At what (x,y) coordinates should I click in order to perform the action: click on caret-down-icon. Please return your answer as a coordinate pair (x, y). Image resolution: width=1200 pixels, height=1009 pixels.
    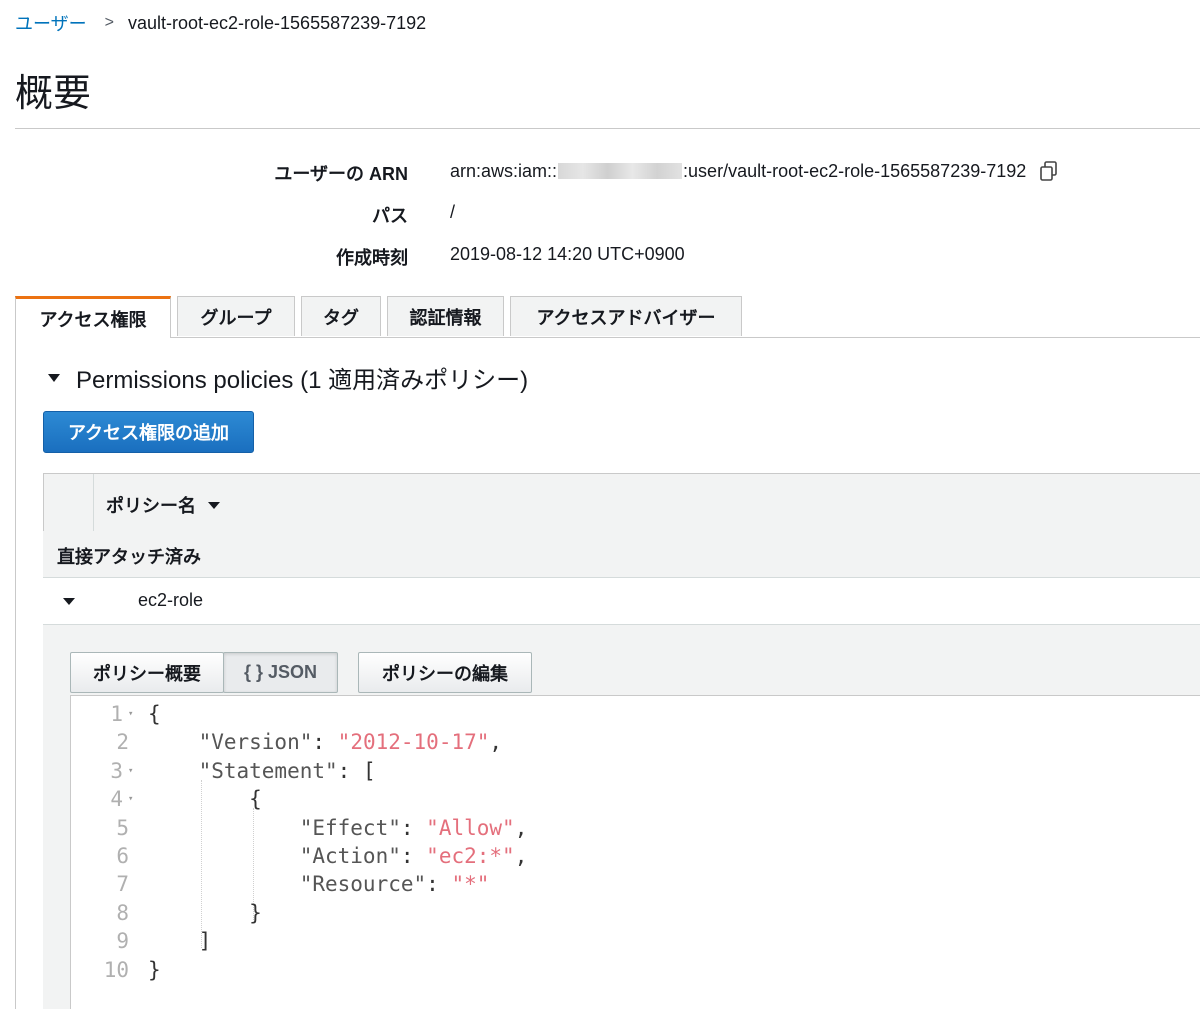
    Looking at the image, I should click on (54, 377).